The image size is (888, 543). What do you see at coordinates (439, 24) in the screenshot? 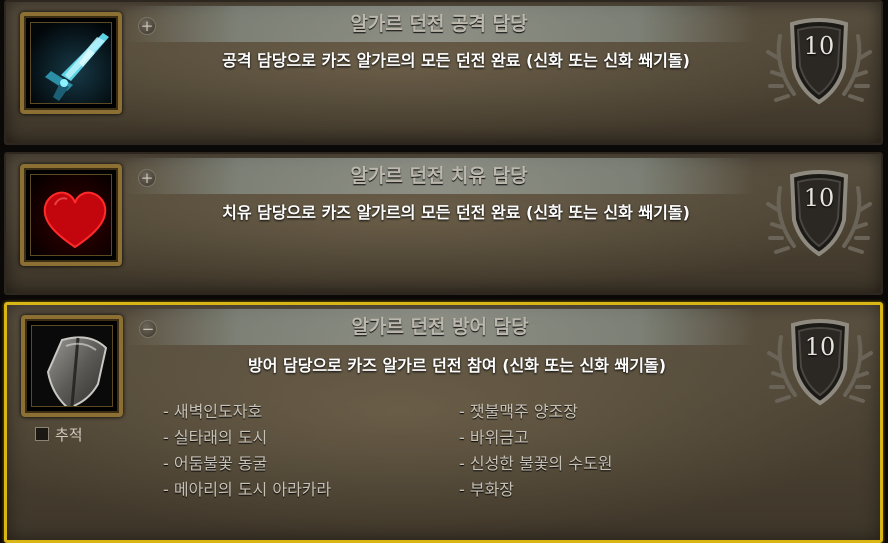
I see `achievement-title: 알가르 던전 공격 담당` at bounding box center [439, 24].